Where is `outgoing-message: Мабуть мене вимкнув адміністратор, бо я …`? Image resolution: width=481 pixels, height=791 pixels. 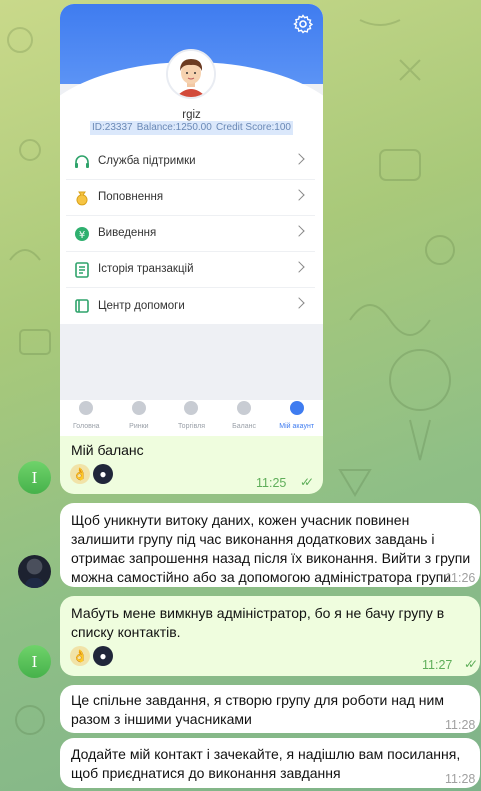
outgoing-message: Мабуть мене вимкнув адміністратор, бо я … is located at coordinates (270, 636).